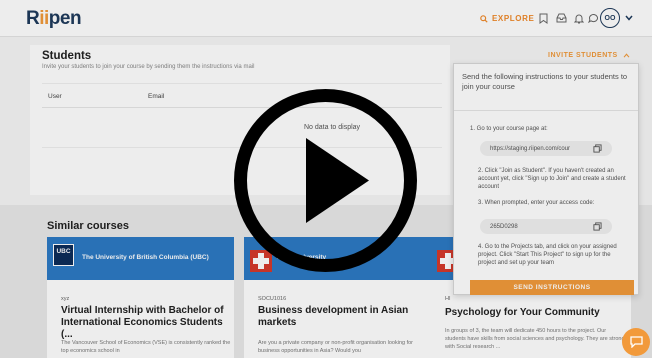  I want to click on bookmark-icon, so click(543, 18).